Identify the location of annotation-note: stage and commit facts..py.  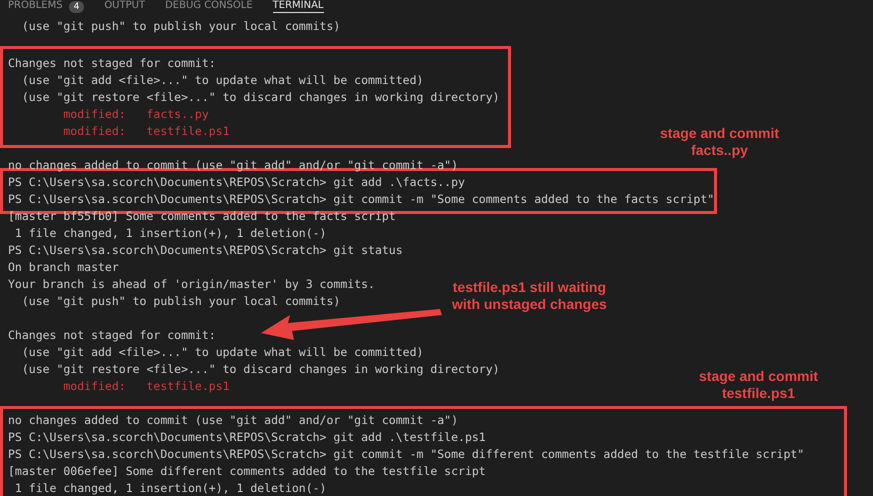
(720, 142).